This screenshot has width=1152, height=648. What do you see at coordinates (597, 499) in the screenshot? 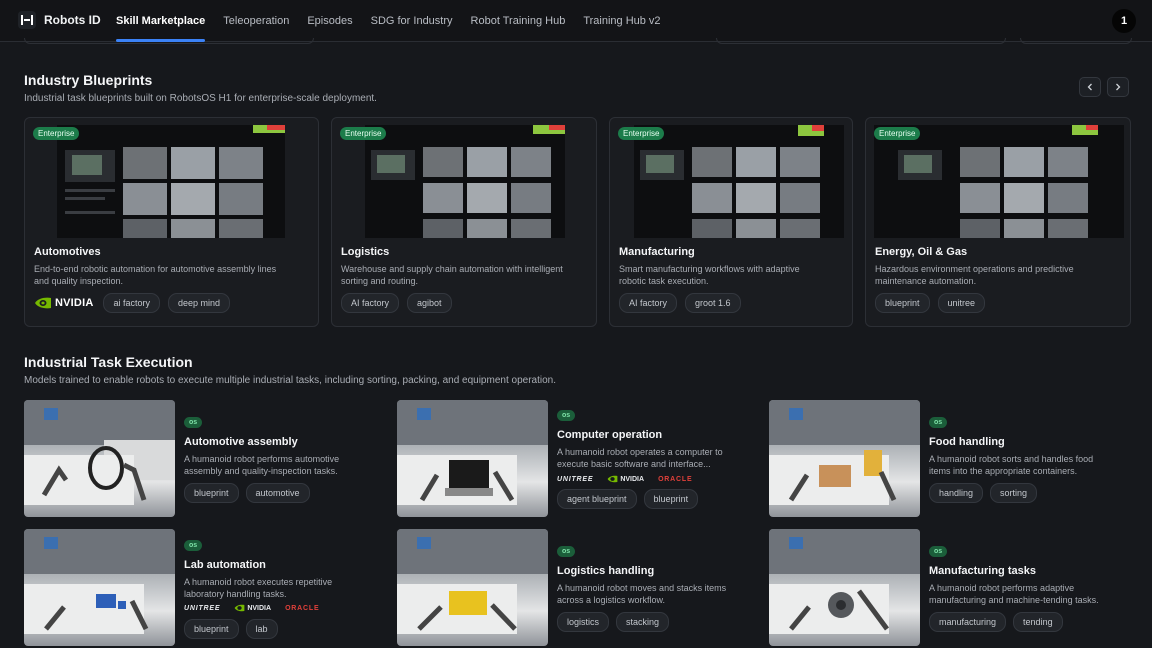
I see `tag: agent blueprint` at bounding box center [597, 499].